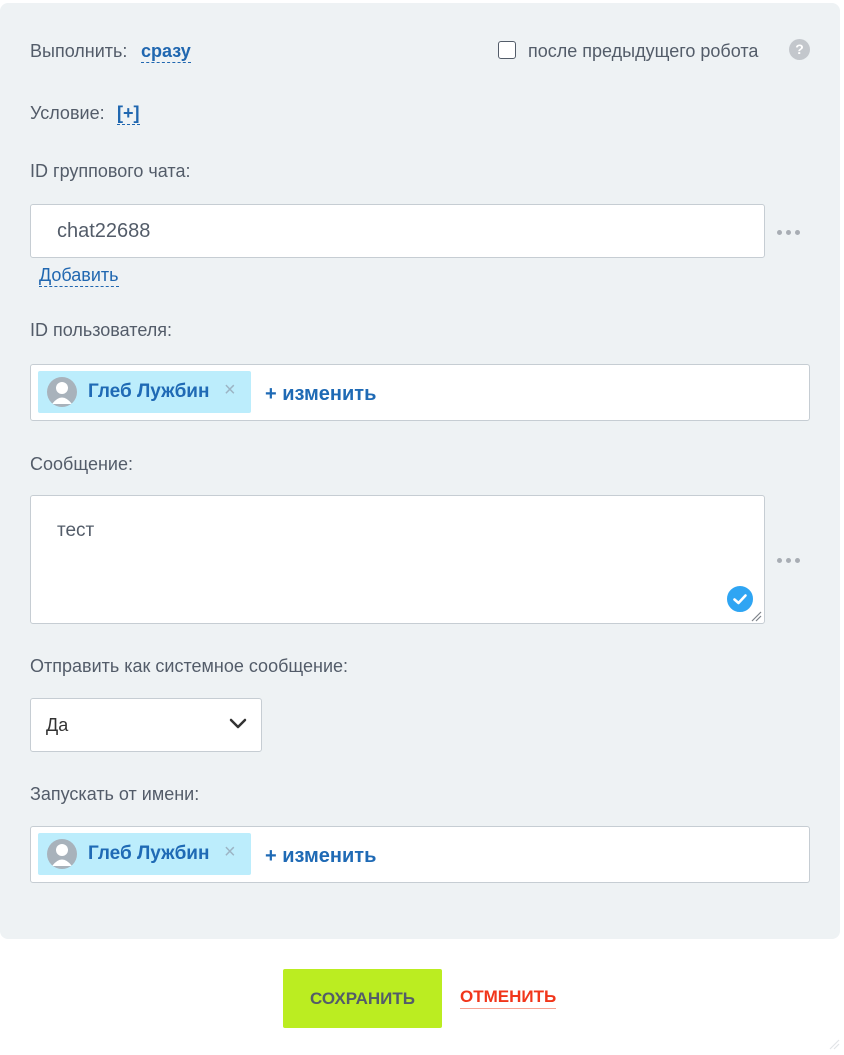 This screenshot has height=1055, width=844. Describe the element at coordinates (238, 726) in the screenshot. I see `chevron-down-icon` at that location.